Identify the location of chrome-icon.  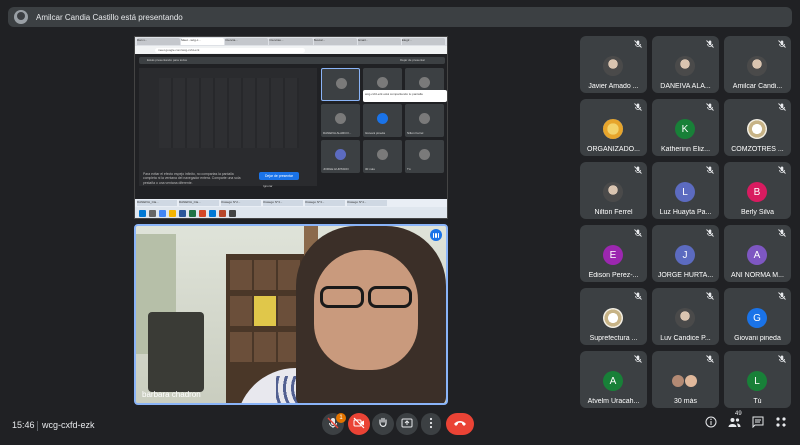
(162, 213).